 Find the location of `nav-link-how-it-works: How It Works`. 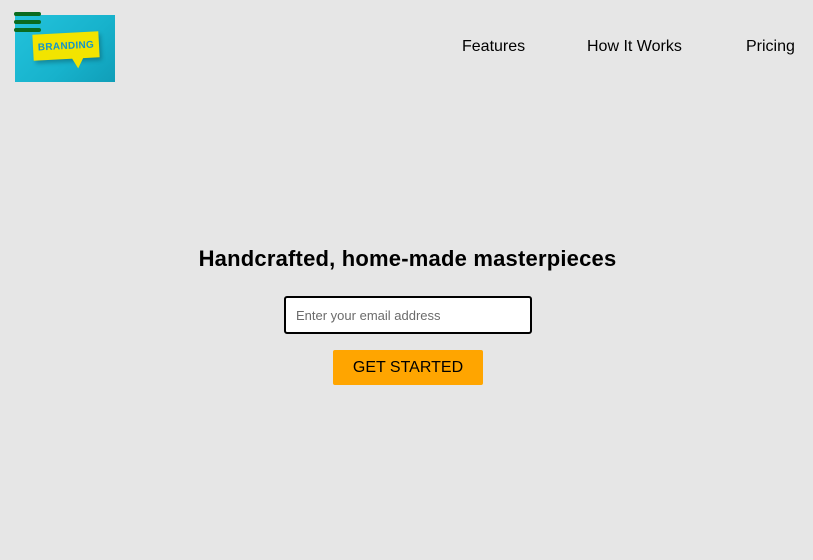

nav-link-how-it-works: How It Works is located at coordinates (634, 47).